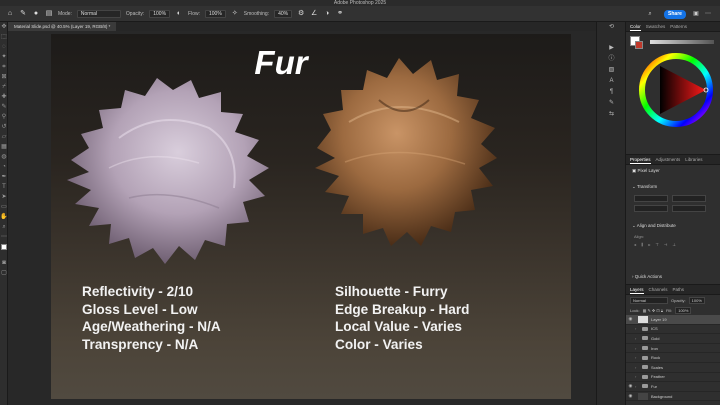 The image size is (720, 405). I want to click on layer-row: ◉ Layer 19, so click(673, 320).